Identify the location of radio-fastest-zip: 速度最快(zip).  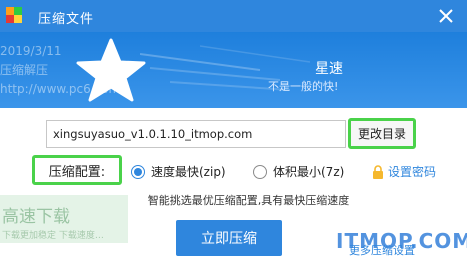
(178, 171).